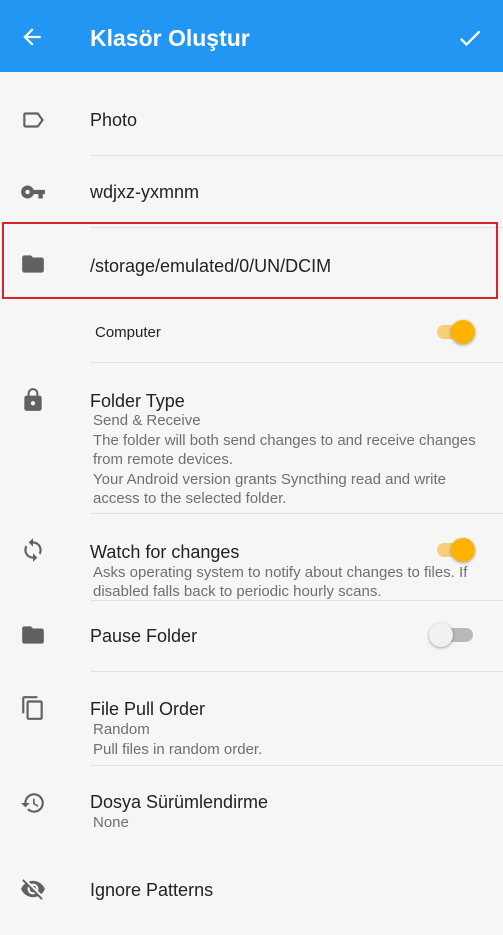 This screenshot has width=503, height=935. Describe the element at coordinates (251, 120) in the screenshot. I see `folder-label-row: Photo` at that location.